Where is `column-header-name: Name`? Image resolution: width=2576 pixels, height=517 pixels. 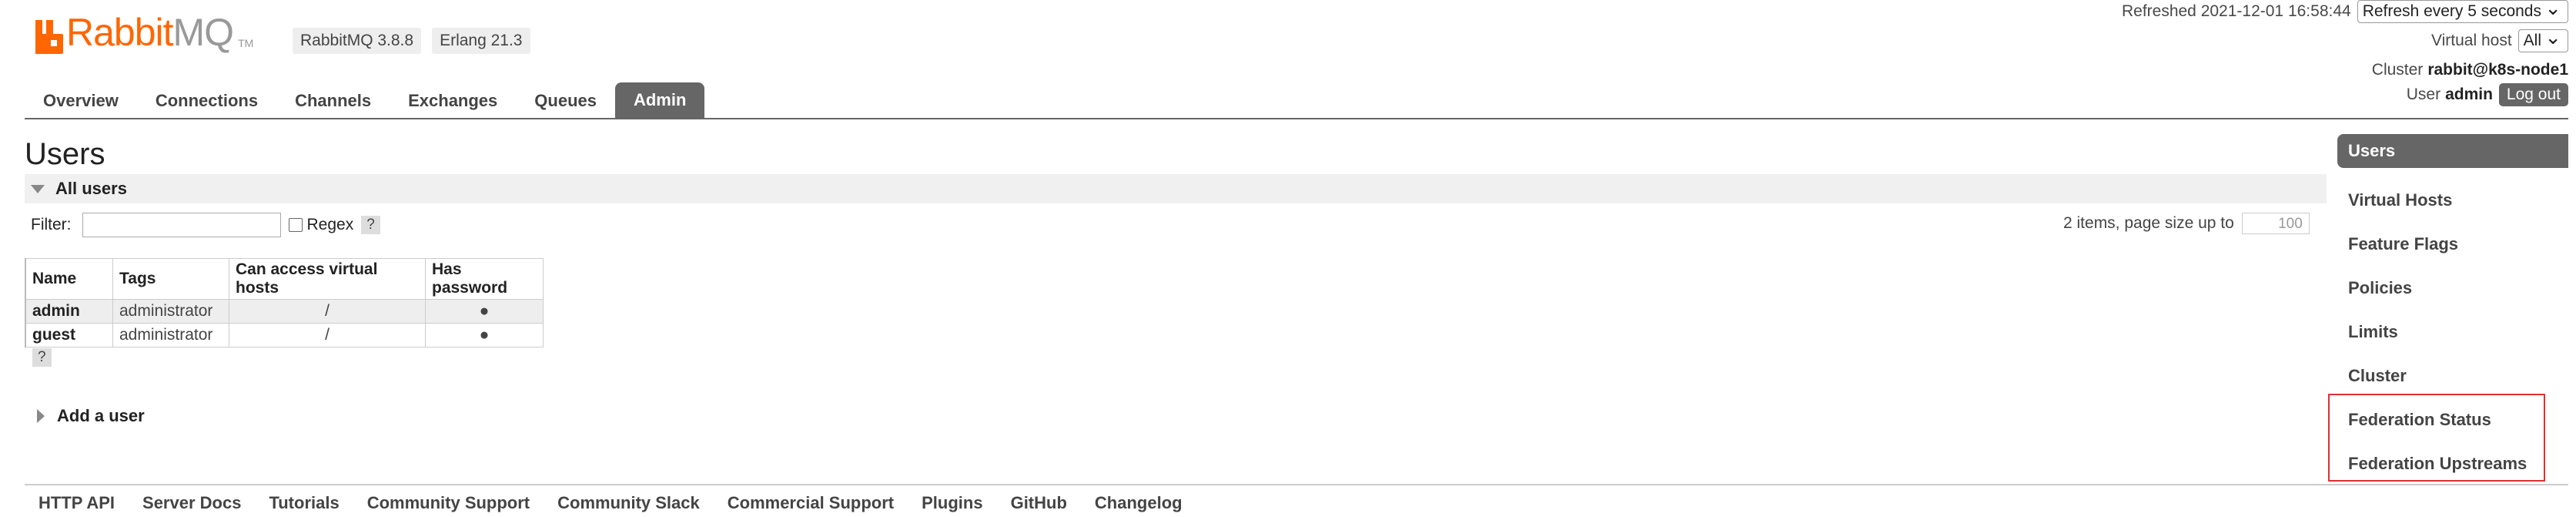 column-header-name: Name is located at coordinates (69, 279).